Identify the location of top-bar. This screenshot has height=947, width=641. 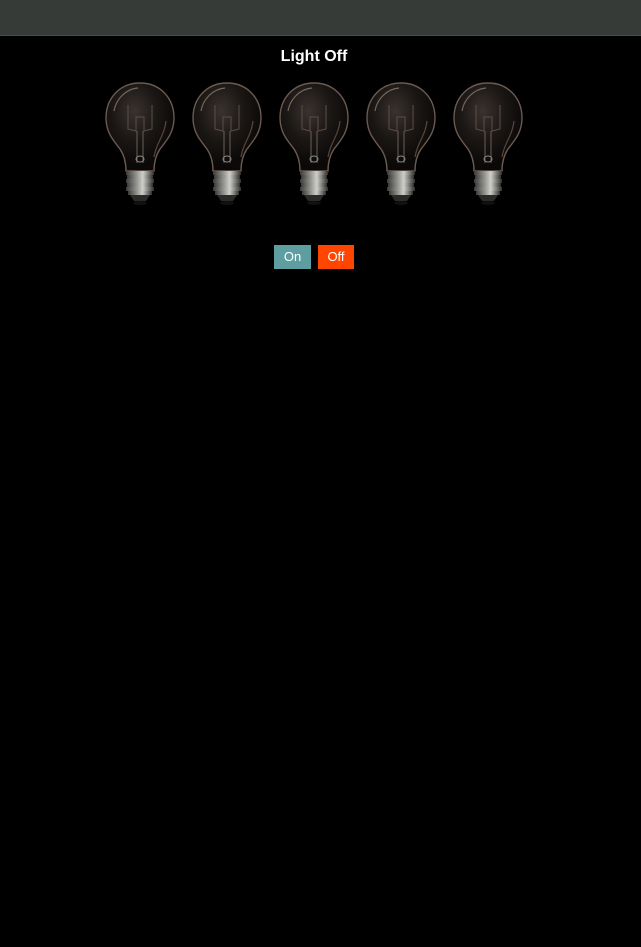
(320, 18).